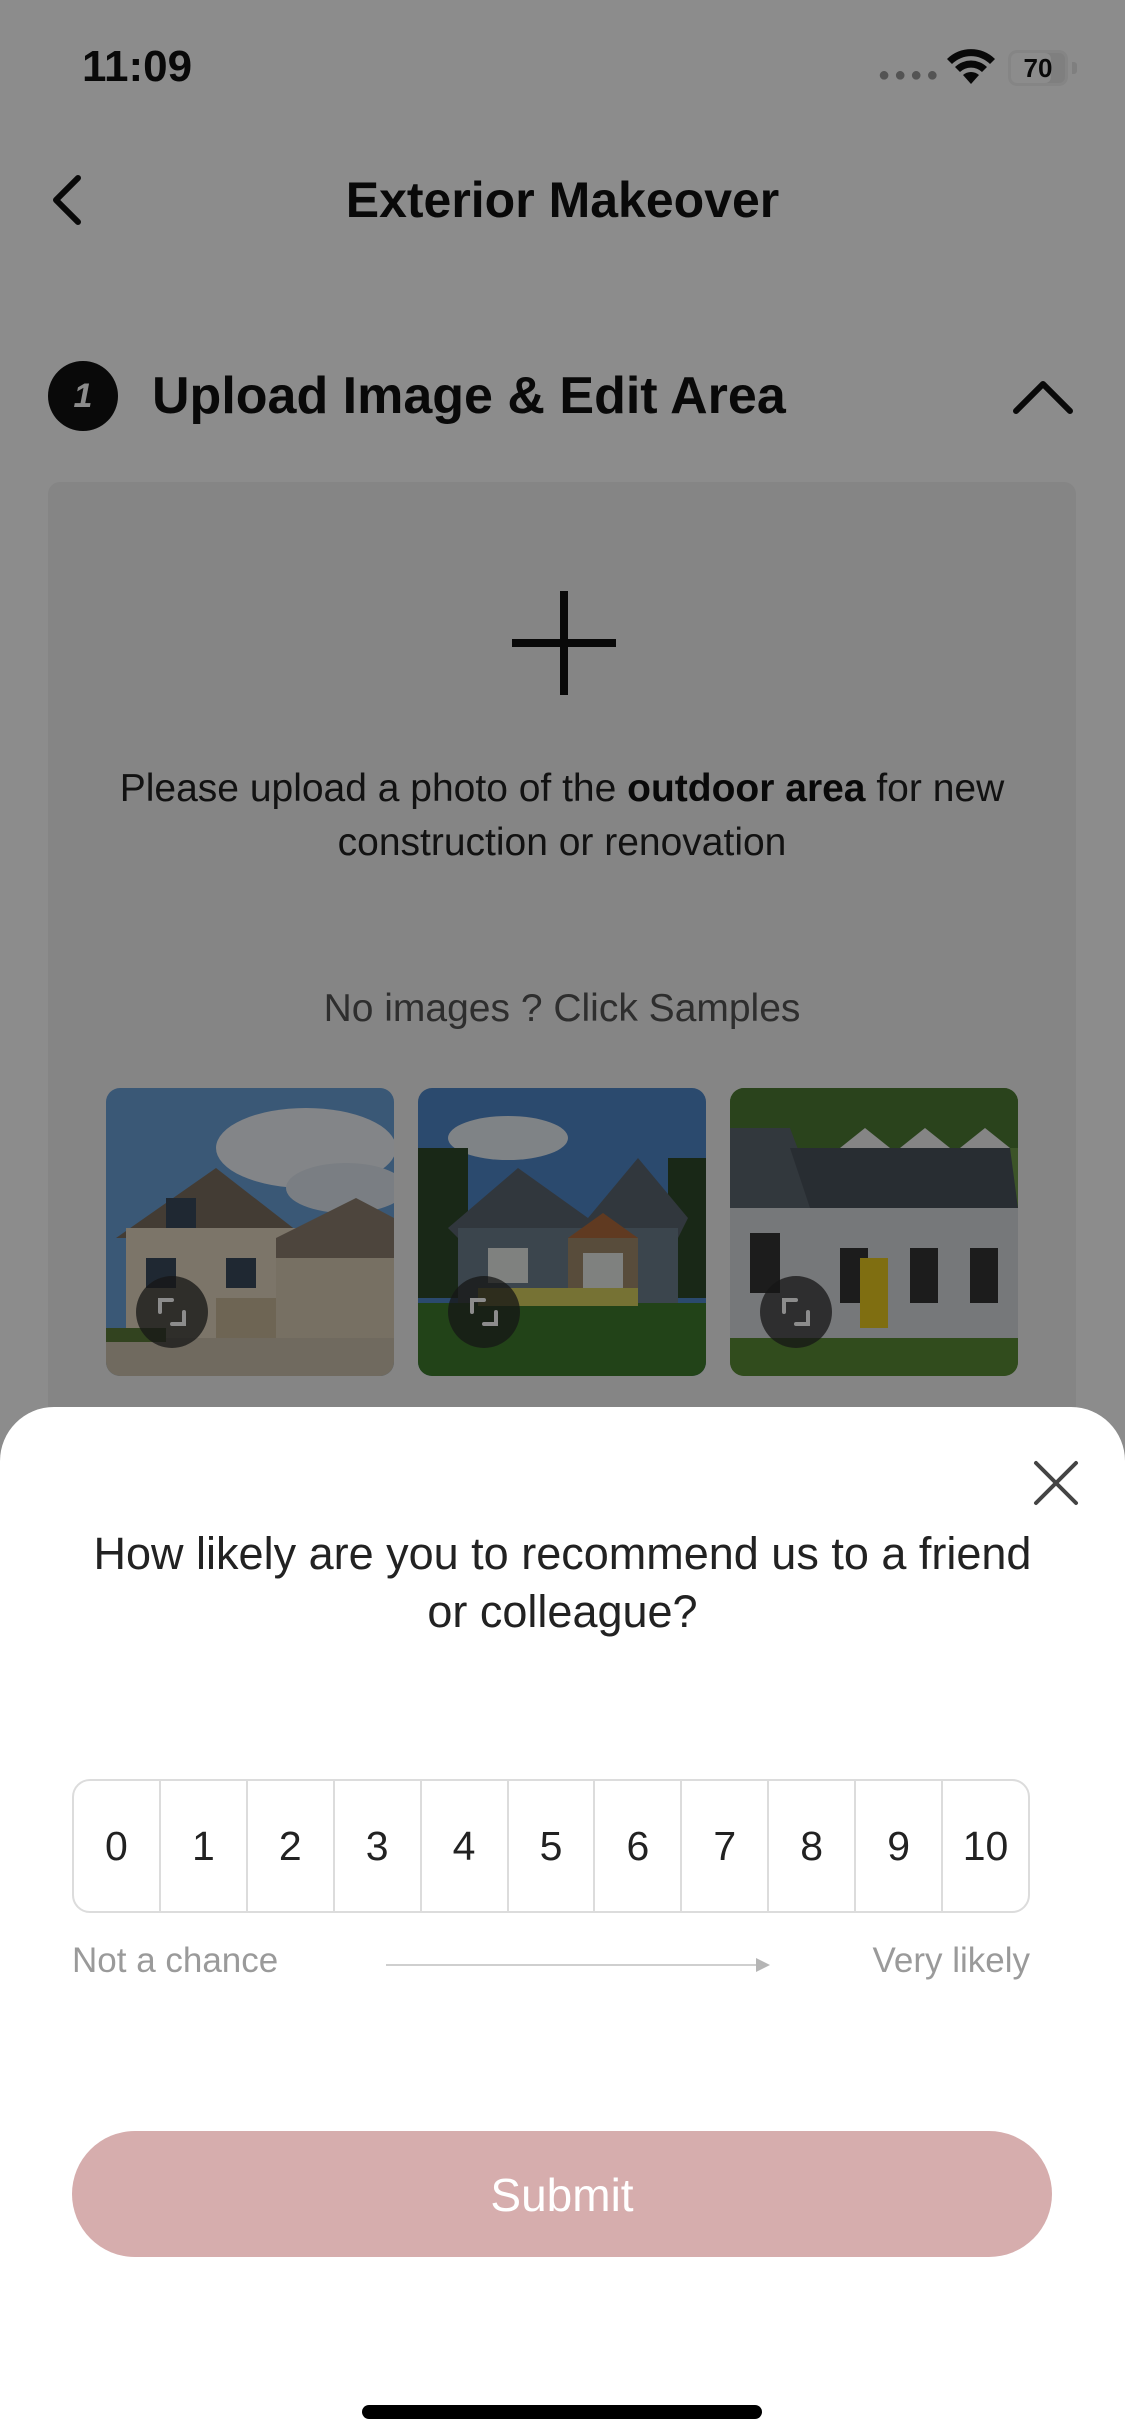  What do you see at coordinates (813, 1846) in the screenshot?
I see `score-option-8: 8` at bounding box center [813, 1846].